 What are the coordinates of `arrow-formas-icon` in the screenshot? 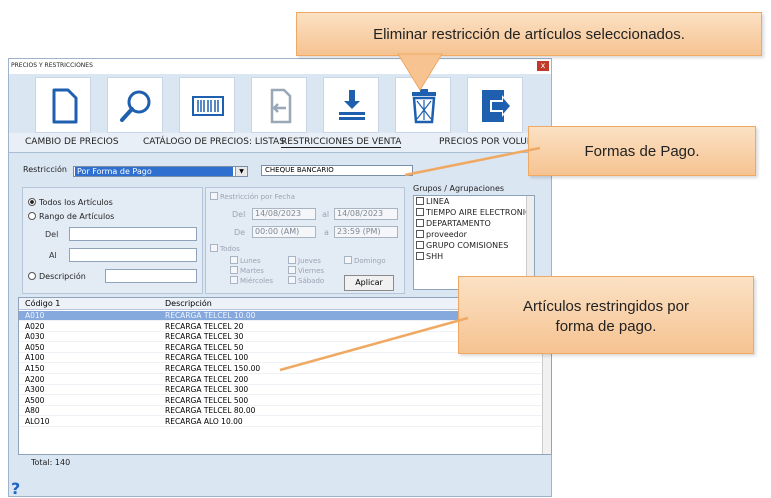 It's located at (472, 161).